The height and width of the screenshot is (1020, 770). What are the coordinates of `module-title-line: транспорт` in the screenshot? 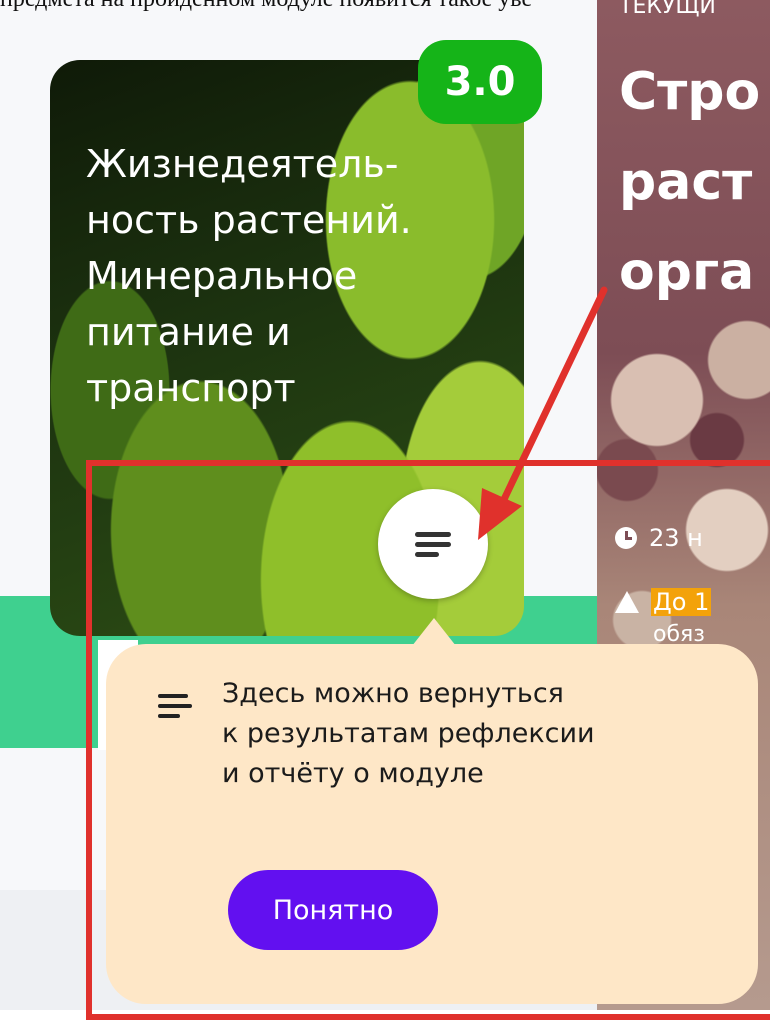 It's located at (191, 388).